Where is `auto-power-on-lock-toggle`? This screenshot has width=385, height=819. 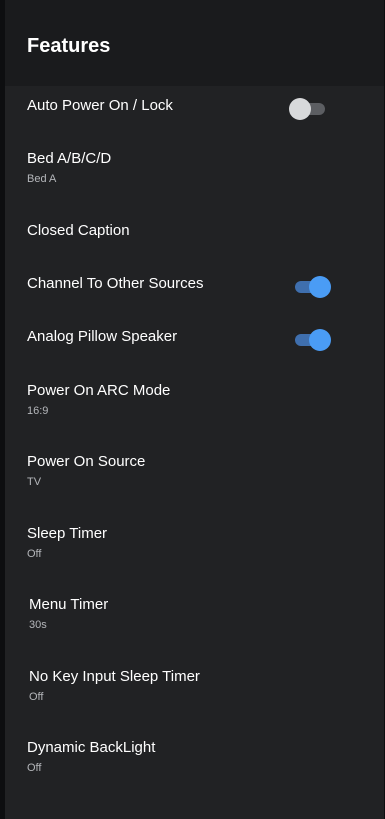 auto-power-on-lock-toggle is located at coordinates (310, 109).